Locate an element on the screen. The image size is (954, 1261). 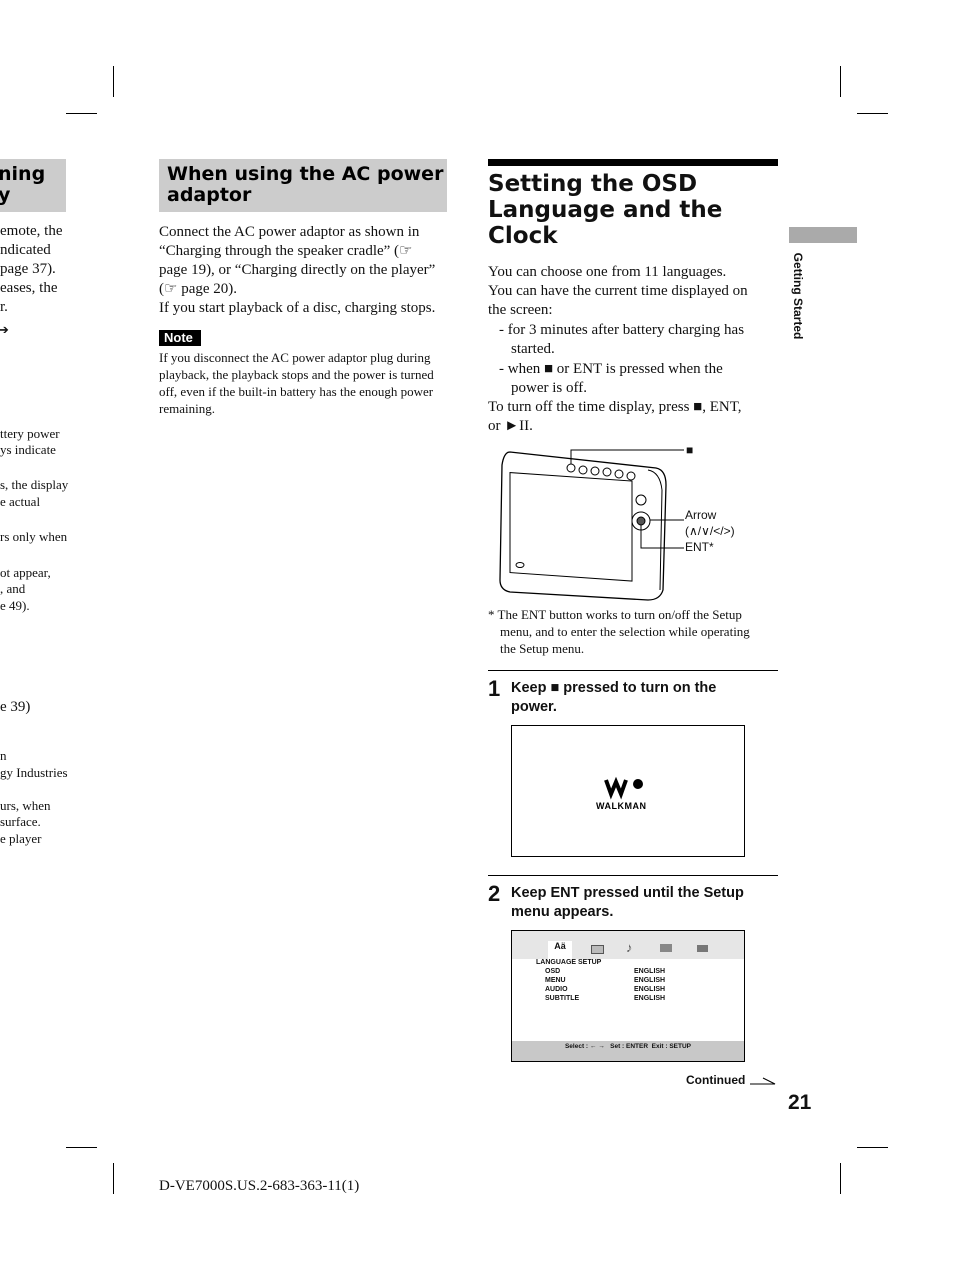
page-number: 21 is located at coordinates (800, 1102).